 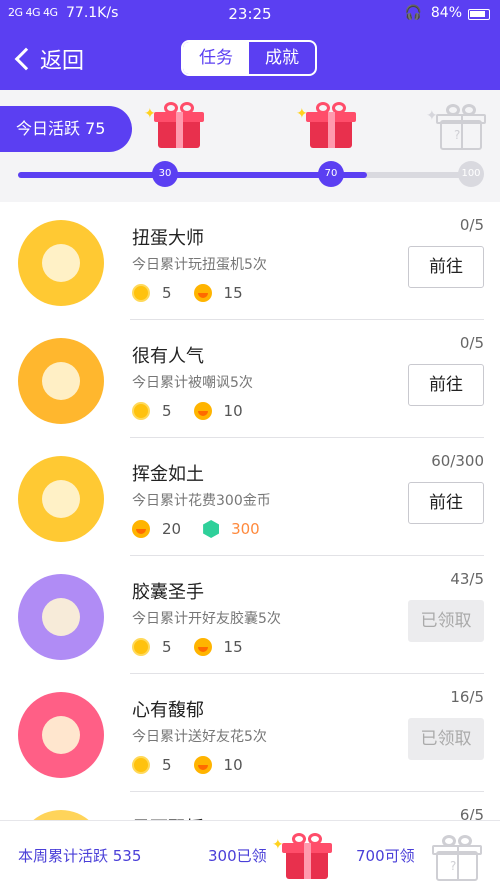 What do you see at coordinates (216, 58) in the screenshot?
I see `tab-tasks: 任务` at bounding box center [216, 58].